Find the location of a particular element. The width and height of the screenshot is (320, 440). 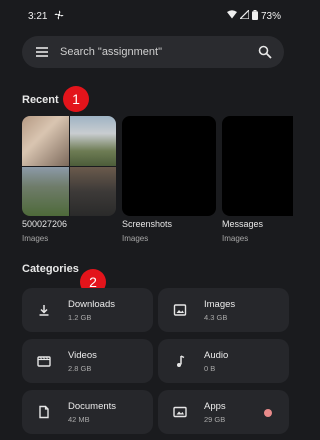

search-icon is located at coordinates (265, 52).